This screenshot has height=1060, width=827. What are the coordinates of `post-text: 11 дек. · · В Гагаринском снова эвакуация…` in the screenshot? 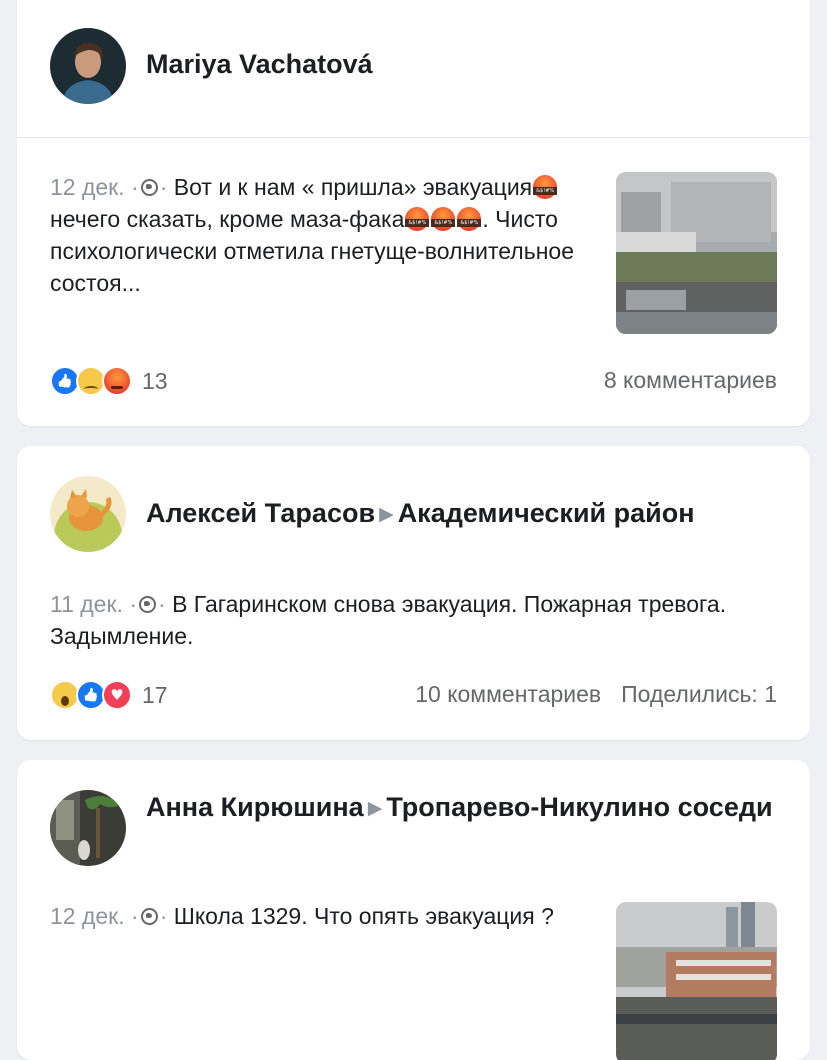 It's located at (420, 620).